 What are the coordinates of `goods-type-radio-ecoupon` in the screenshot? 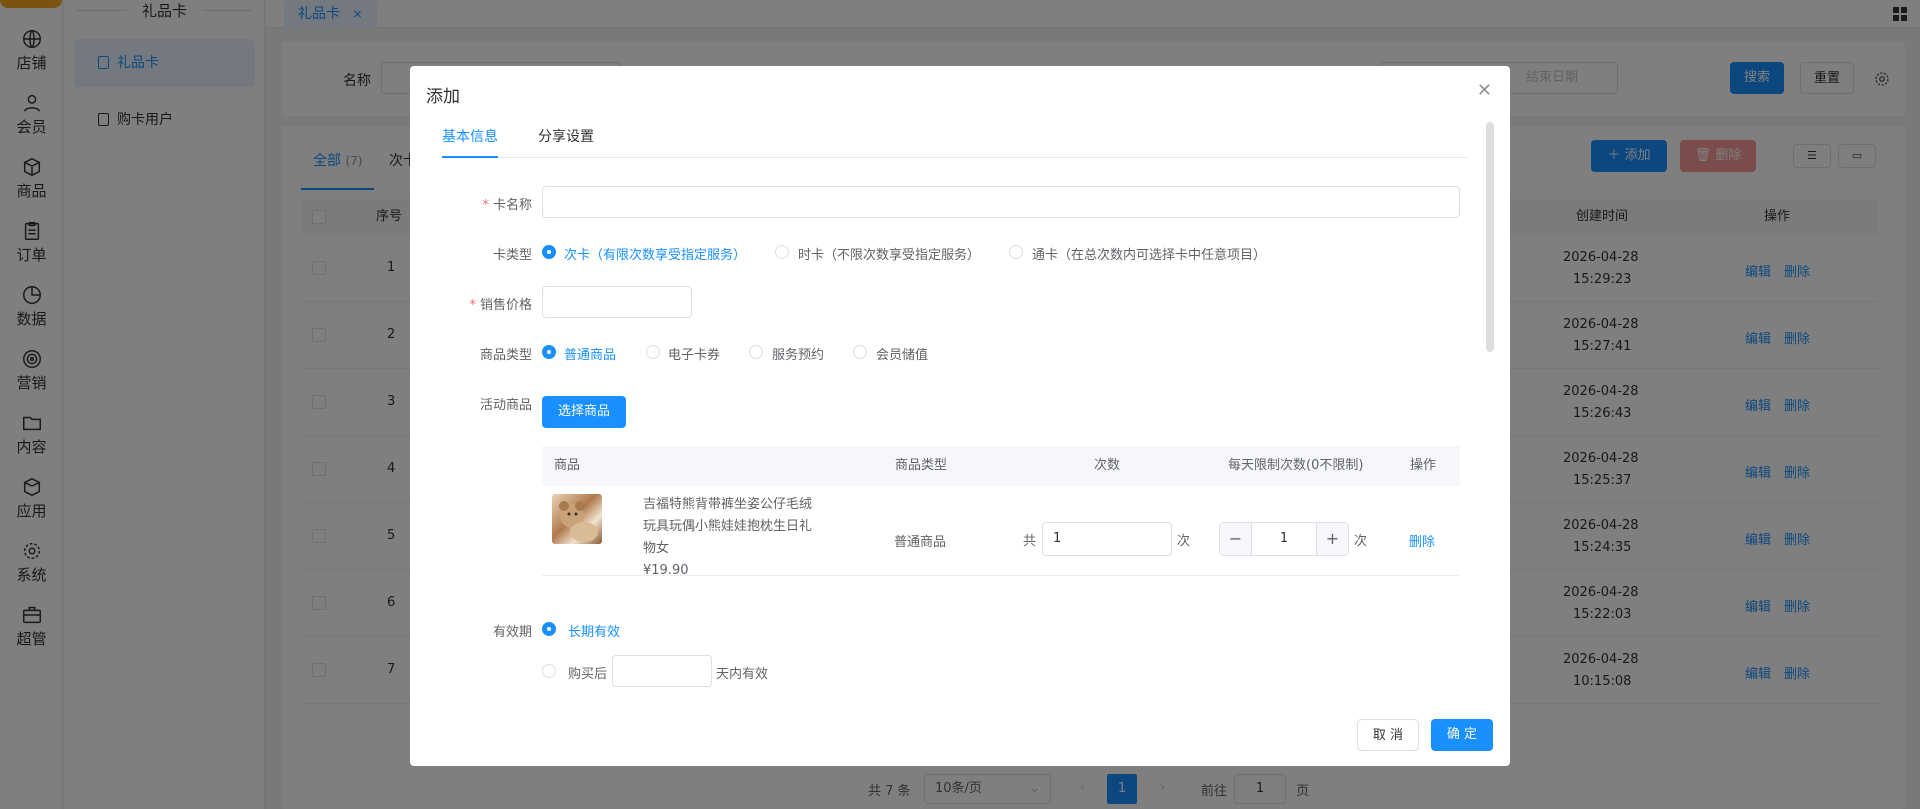 It's located at (653, 352).